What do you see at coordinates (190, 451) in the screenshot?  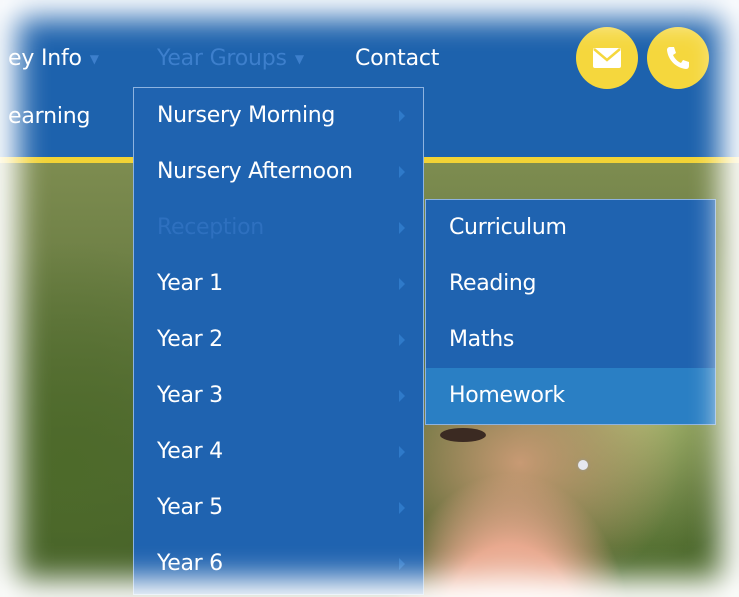 I see `menu-item-label: Year 4` at bounding box center [190, 451].